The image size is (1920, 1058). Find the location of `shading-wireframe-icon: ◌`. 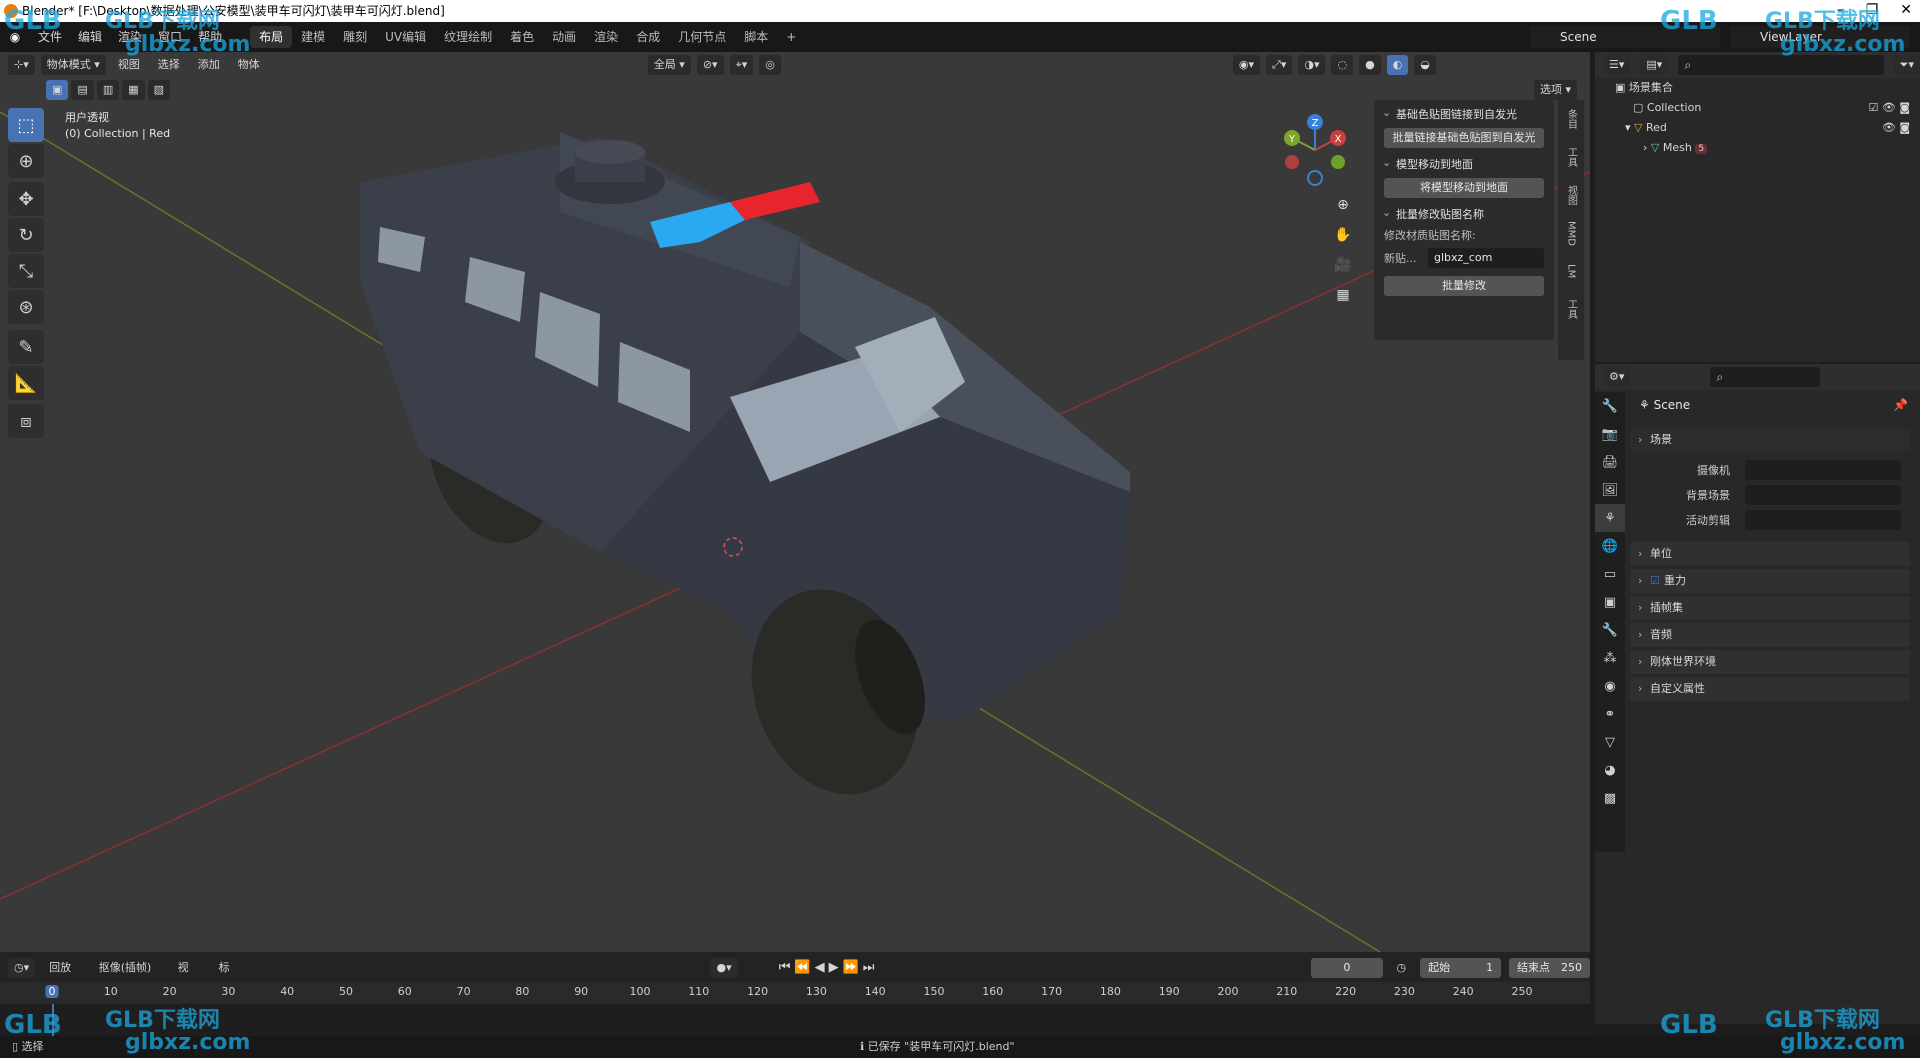

shading-wireframe-icon: ◌ is located at coordinates (1342, 65).